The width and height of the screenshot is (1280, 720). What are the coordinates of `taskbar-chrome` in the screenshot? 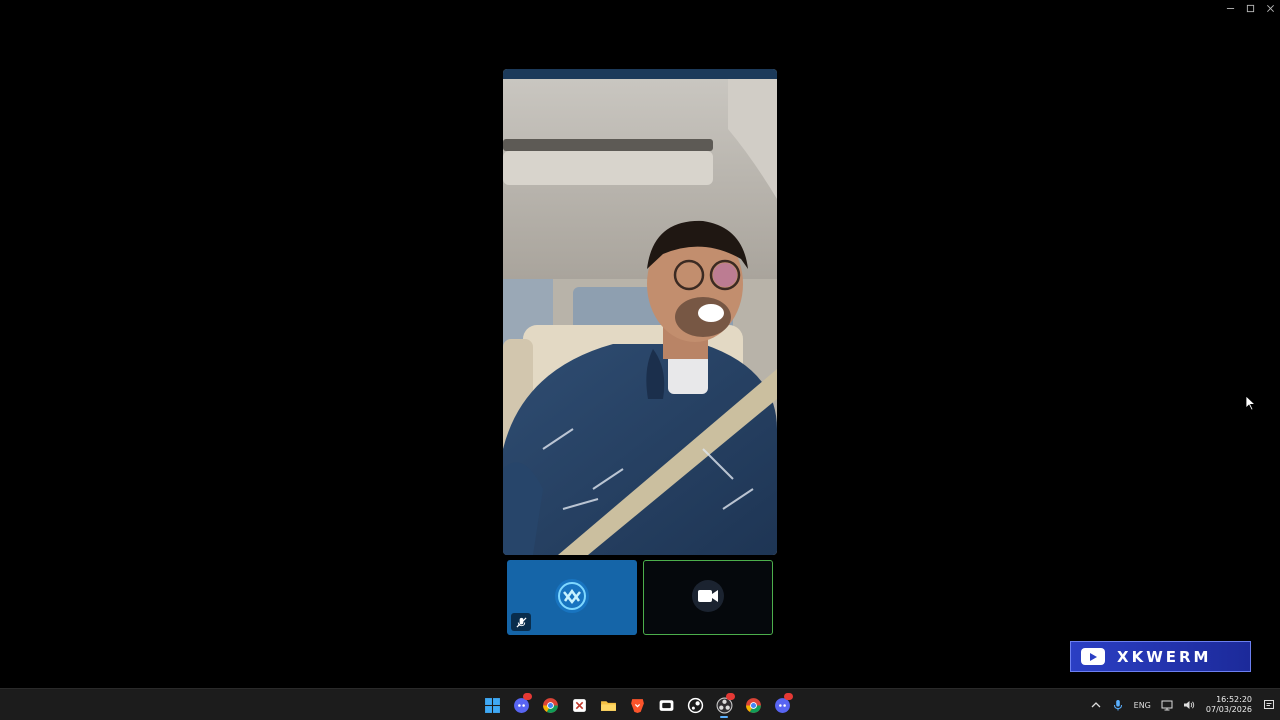 It's located at (550, 705).